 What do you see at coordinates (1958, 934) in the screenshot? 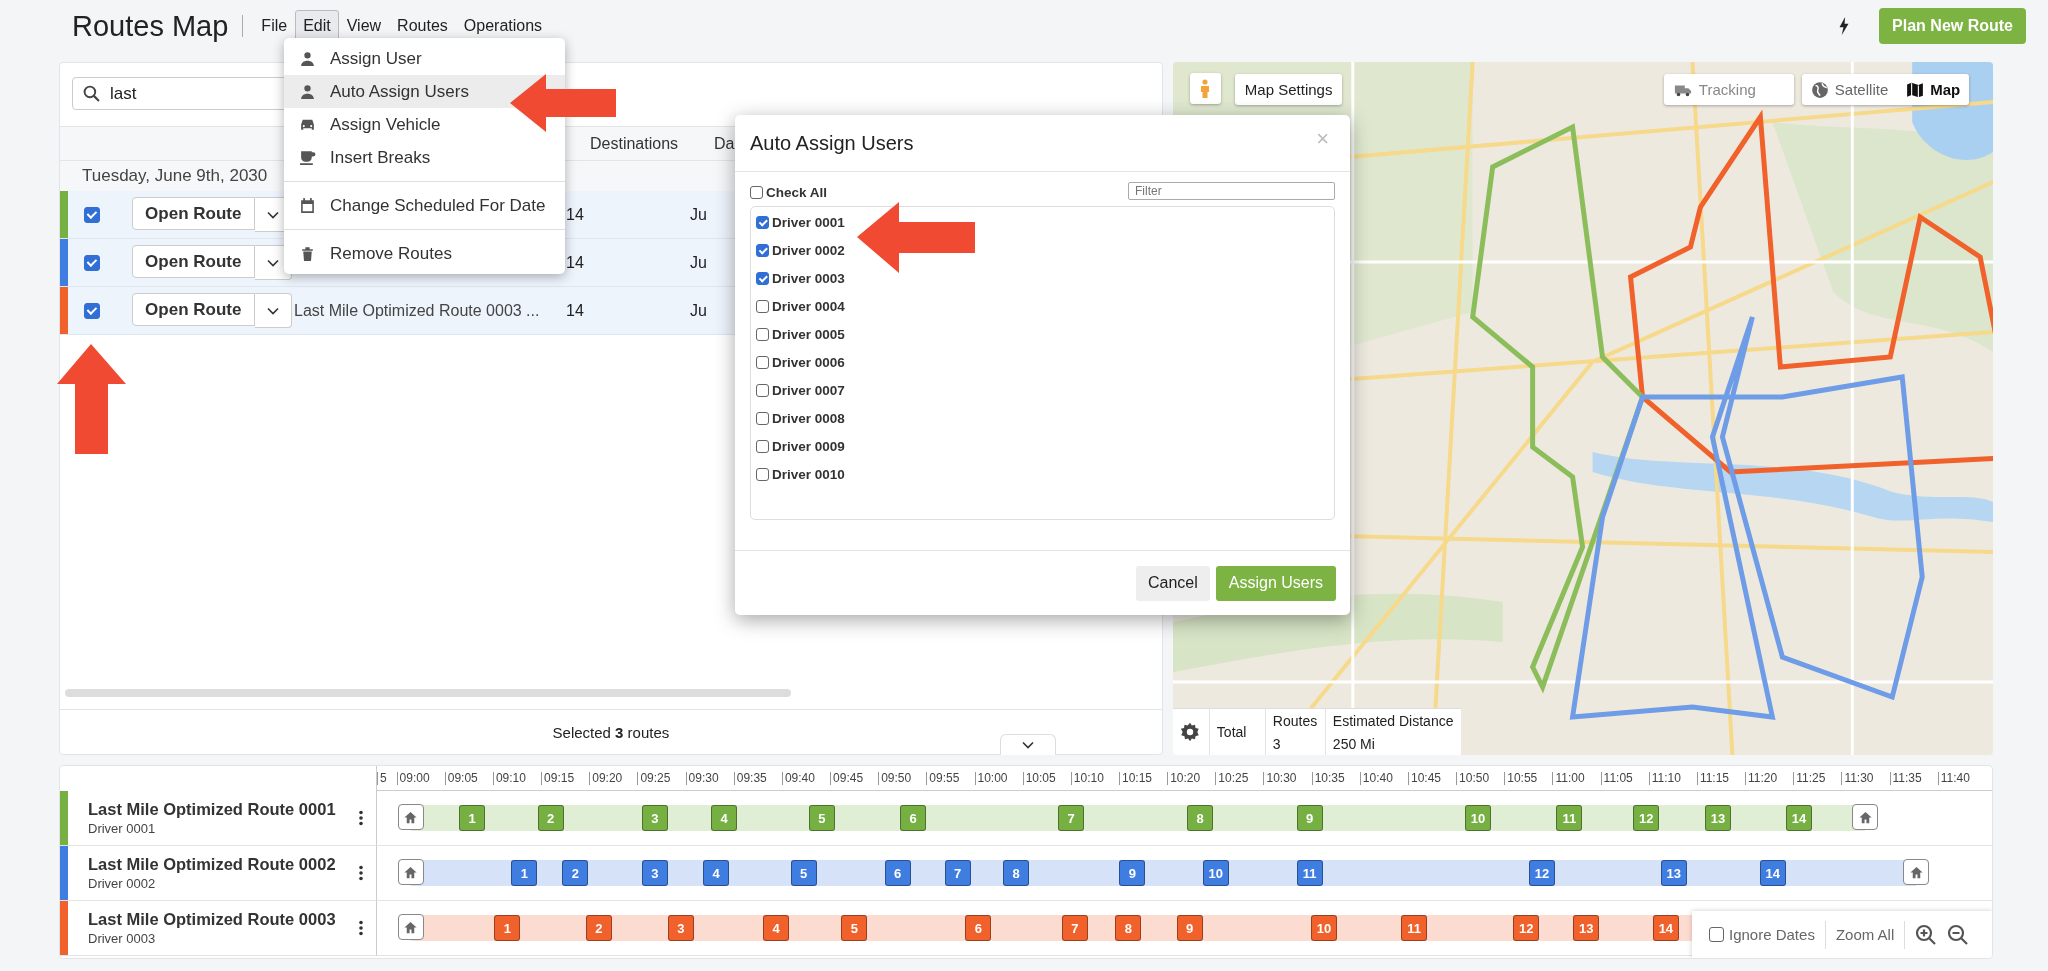
I see `zoom-out-icon` at bounding box center [1958, 934].